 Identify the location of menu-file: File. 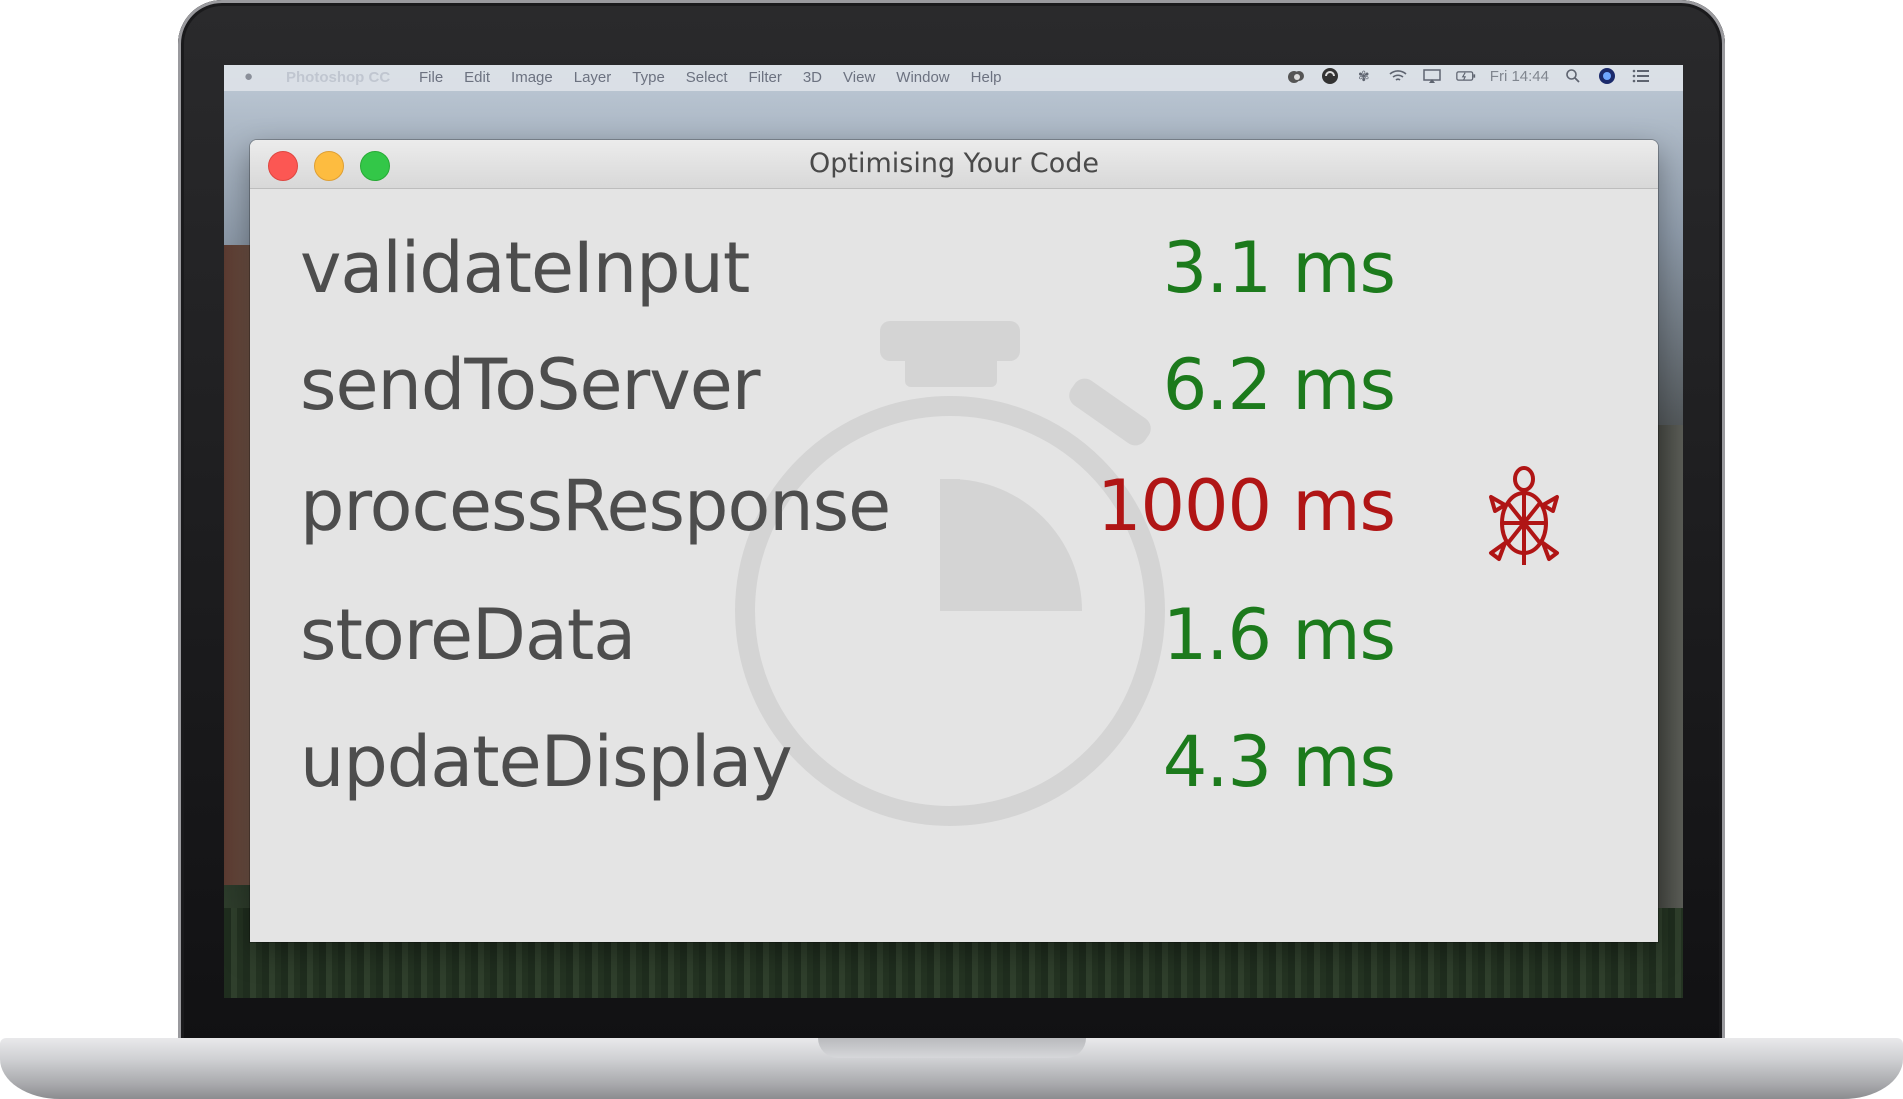
(431, 77).